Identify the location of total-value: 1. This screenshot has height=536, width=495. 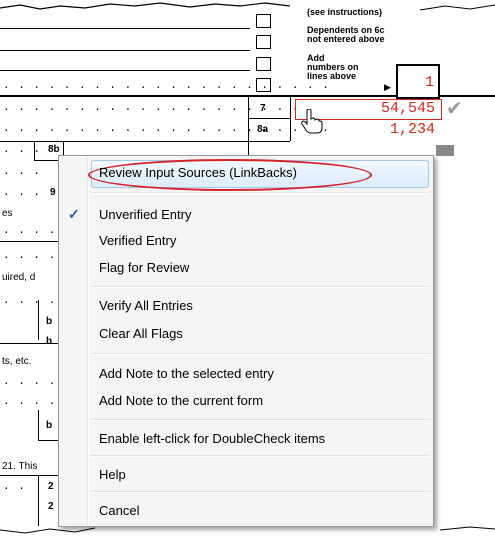
(417, 82).